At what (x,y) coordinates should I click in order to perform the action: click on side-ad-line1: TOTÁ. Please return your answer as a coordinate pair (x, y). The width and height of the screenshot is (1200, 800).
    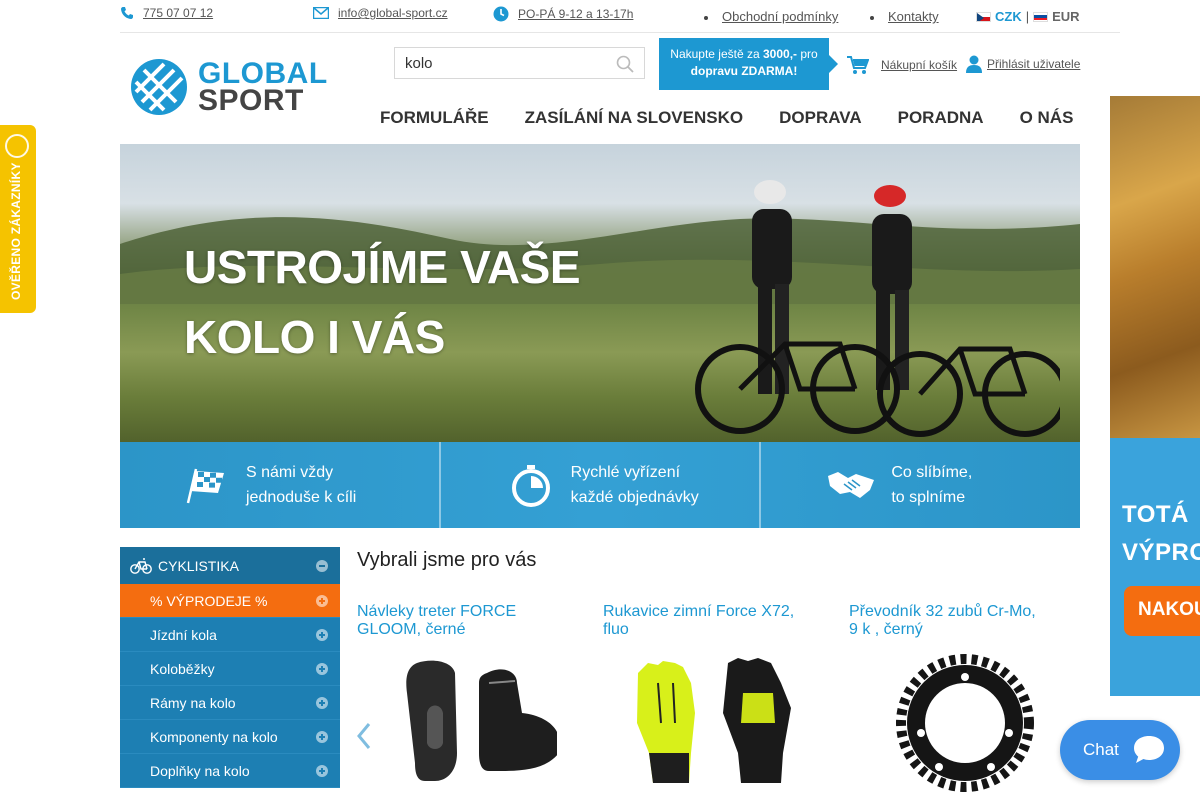
    Looking at the image, I should click on (1155, 514).